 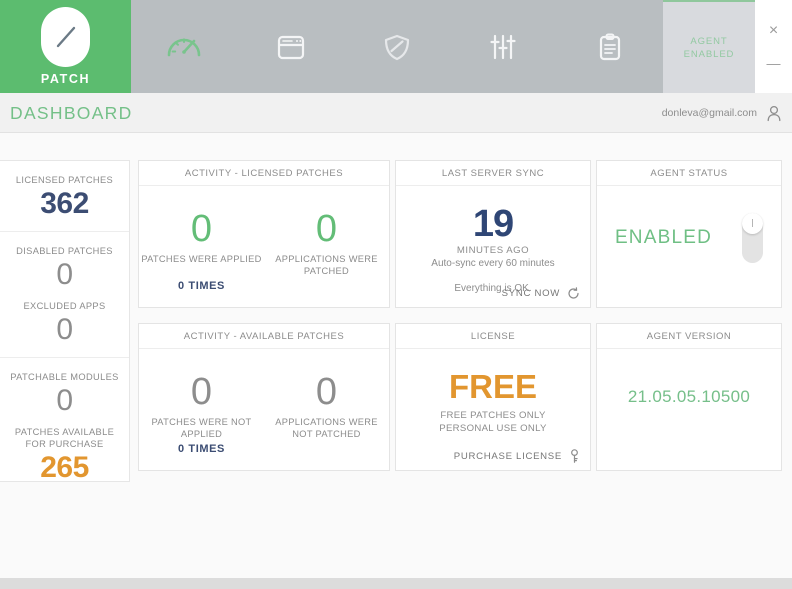 I want to click on stat-group-licensed: LICENSED PATCHES 362, so click(x=64, y=196).